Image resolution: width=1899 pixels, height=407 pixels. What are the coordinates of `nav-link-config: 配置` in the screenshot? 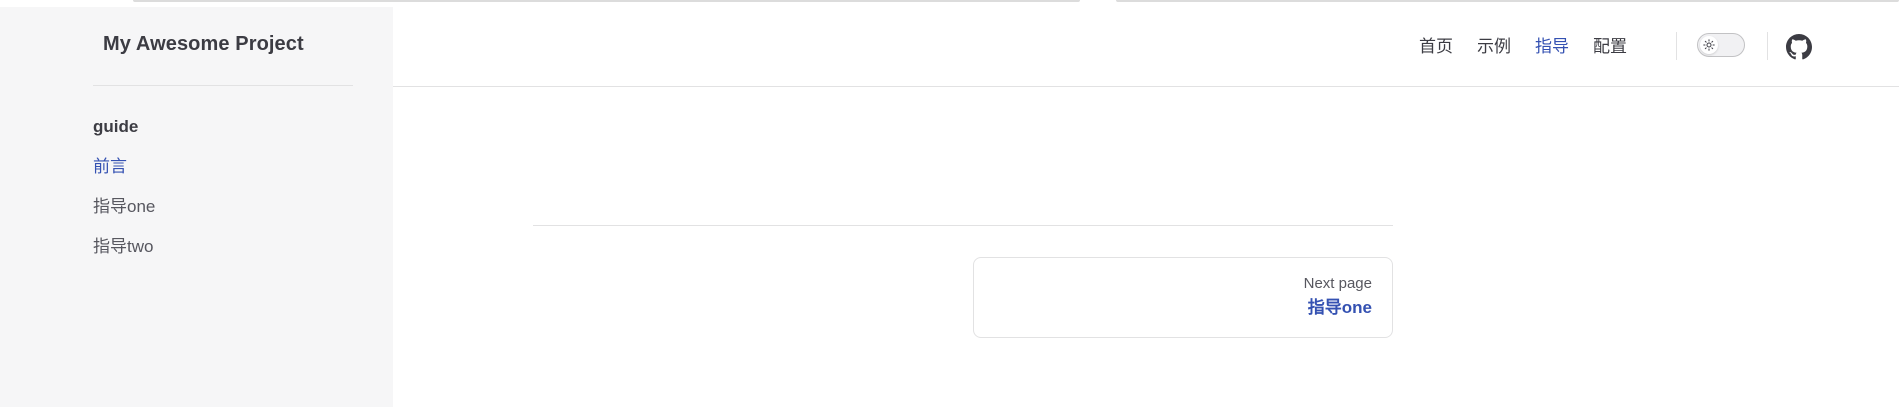 It's located at (1610, 46).